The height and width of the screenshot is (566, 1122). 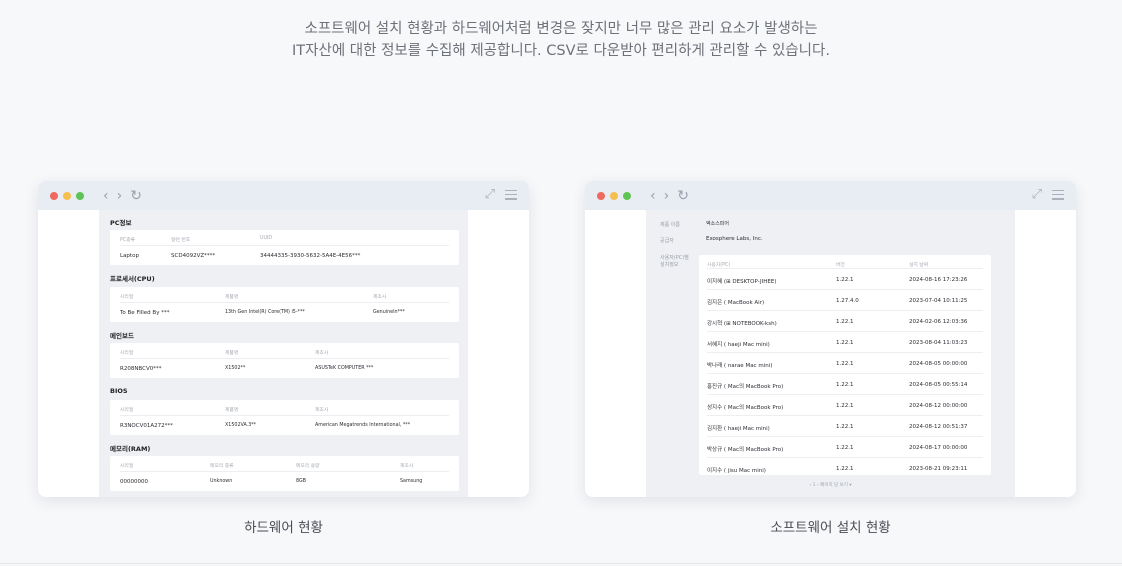 I want to click on cell-value: R208NBCV0***, so click(x=141, y=369).